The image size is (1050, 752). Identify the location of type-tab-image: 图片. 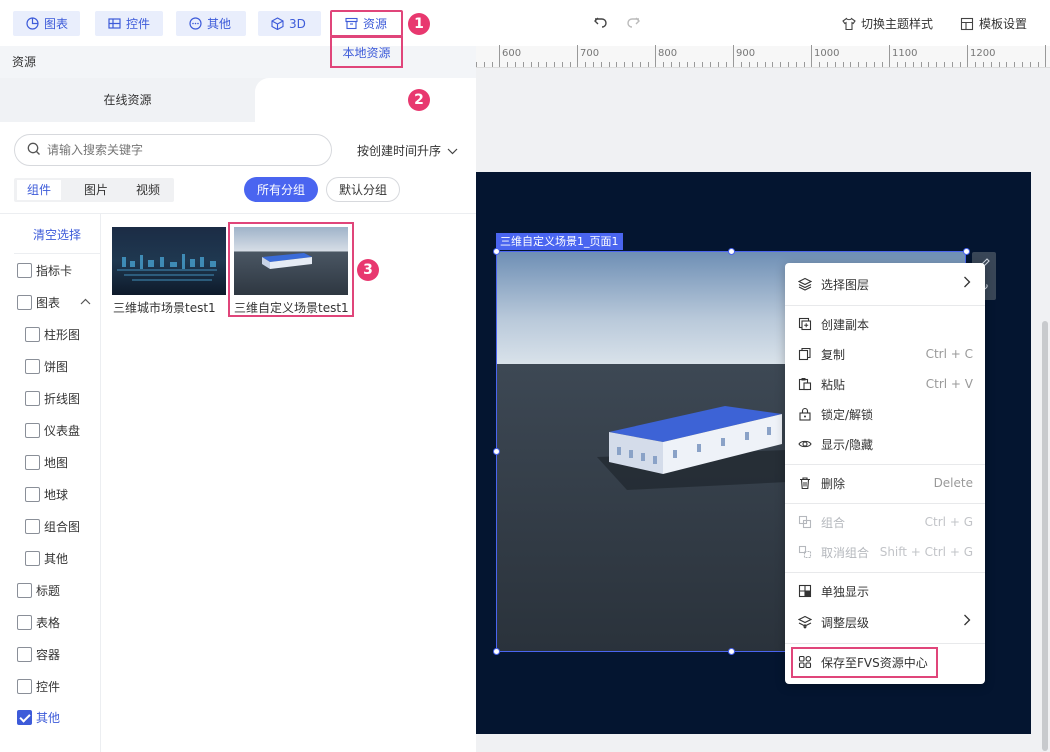
(96, 190).